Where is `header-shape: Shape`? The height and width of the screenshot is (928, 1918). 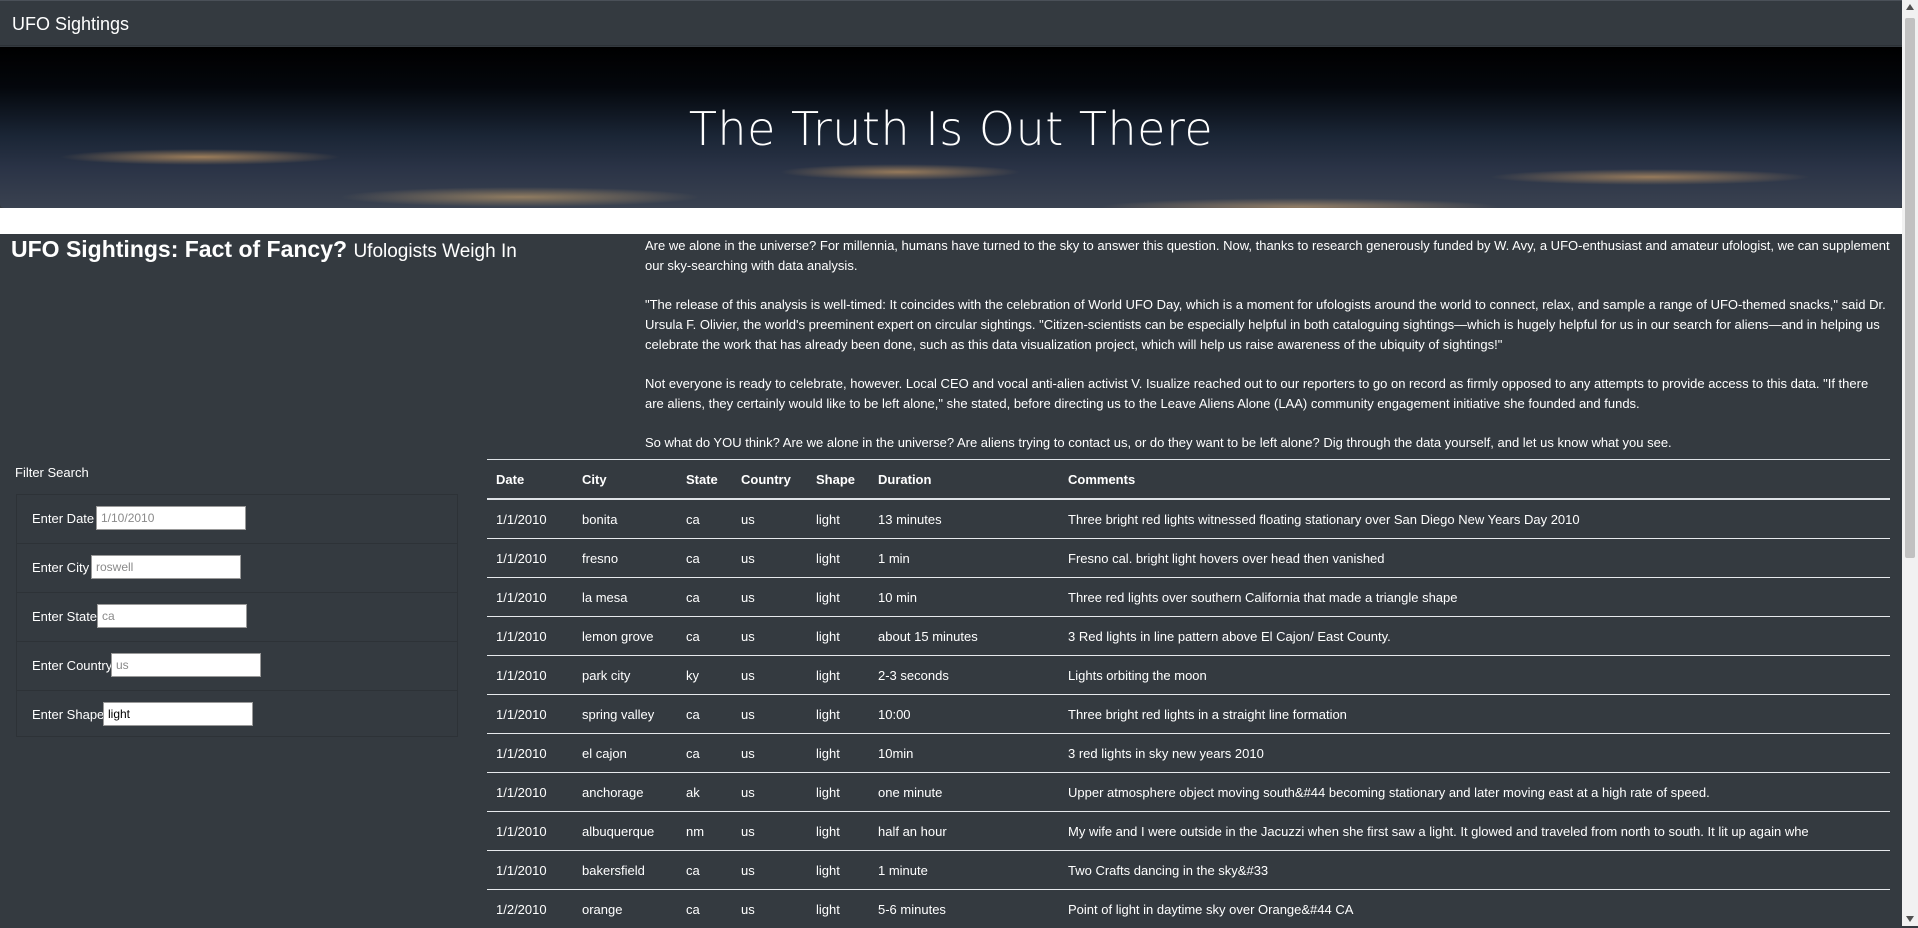 header-shape: Shape is located at coordinates (838, 480).